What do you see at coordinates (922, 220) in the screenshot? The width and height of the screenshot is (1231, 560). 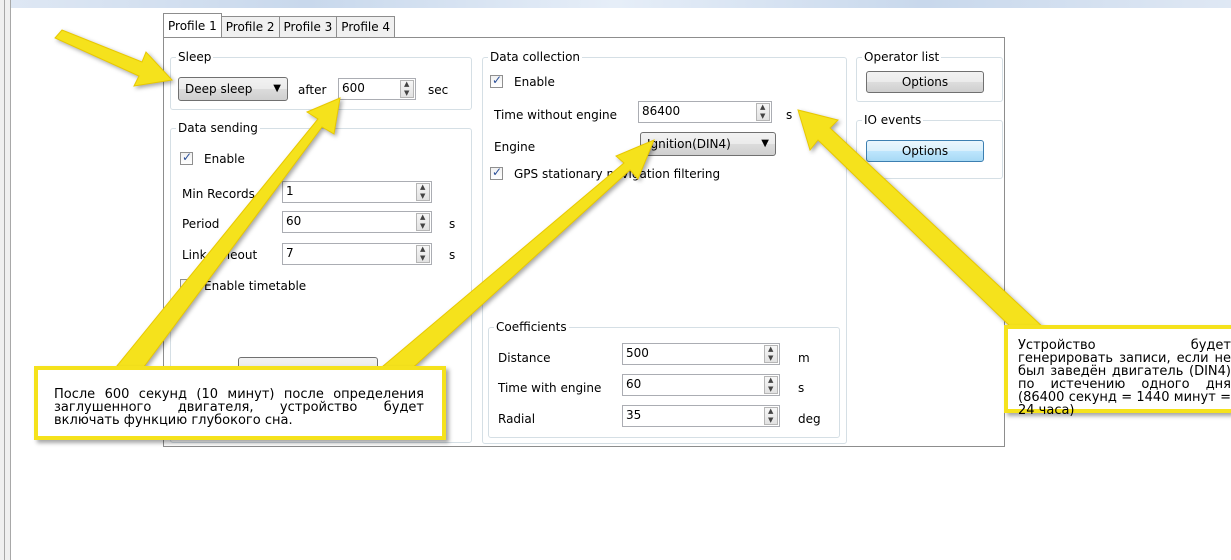 I see `arrow-to-time-without-engine` at bounding box center [922, 220].